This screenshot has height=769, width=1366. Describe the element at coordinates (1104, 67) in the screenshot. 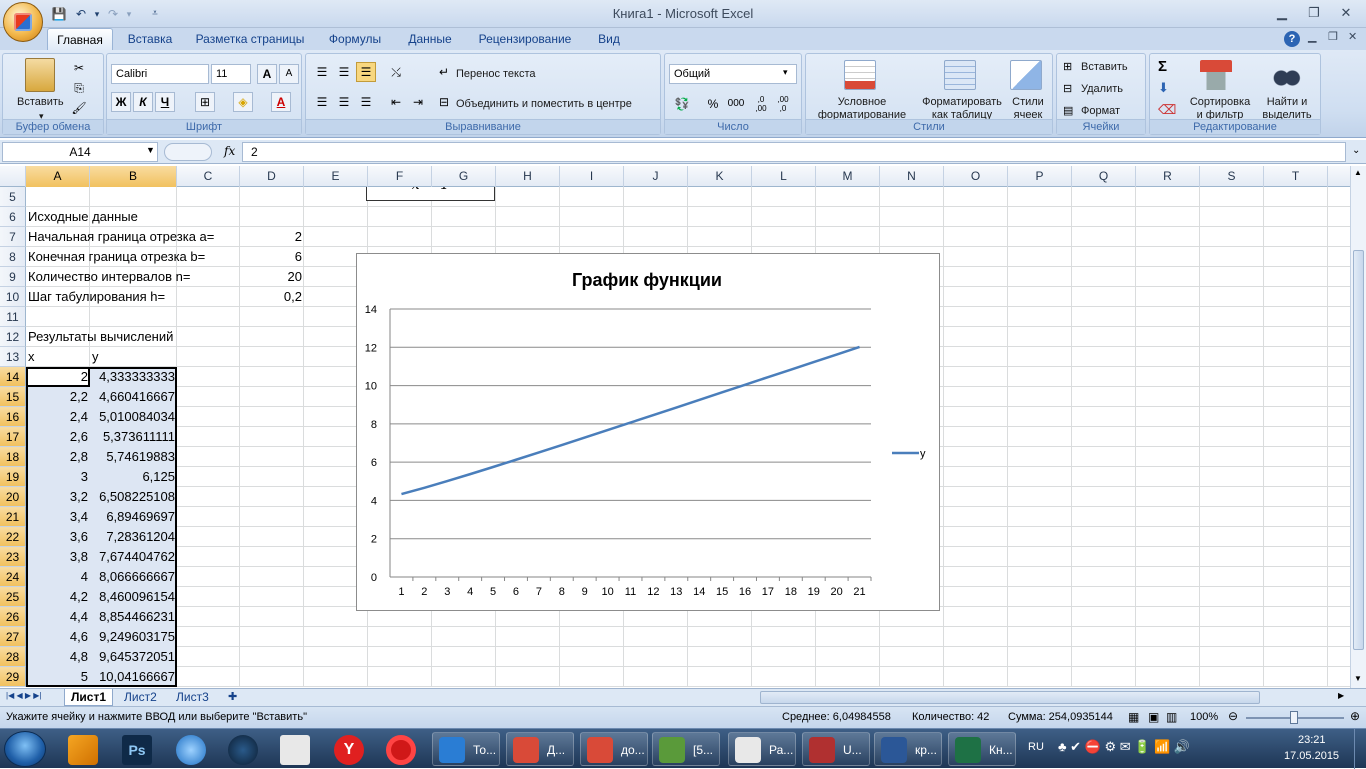

I see `insert-cells-button: Вставить` at that location.